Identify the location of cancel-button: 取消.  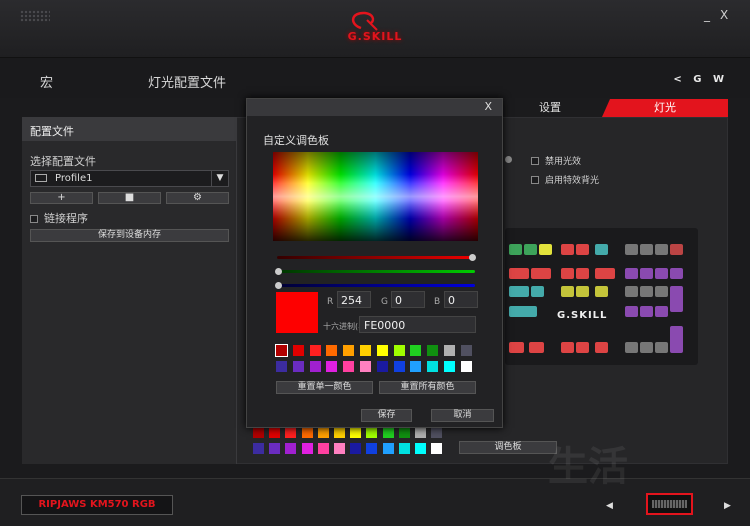
(462, 415).